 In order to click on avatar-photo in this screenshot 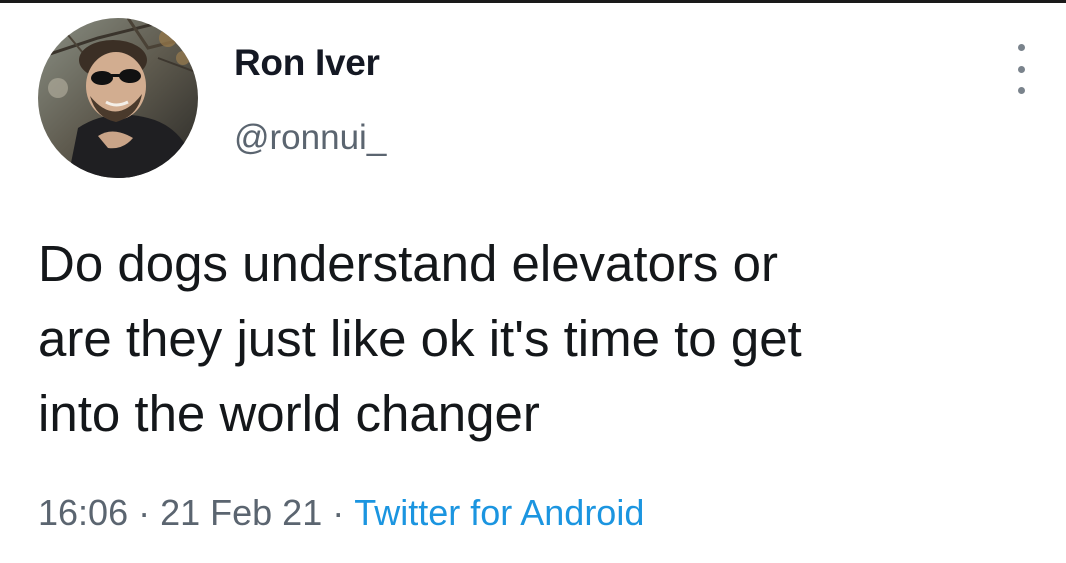, I will do `click(118, 98)`.